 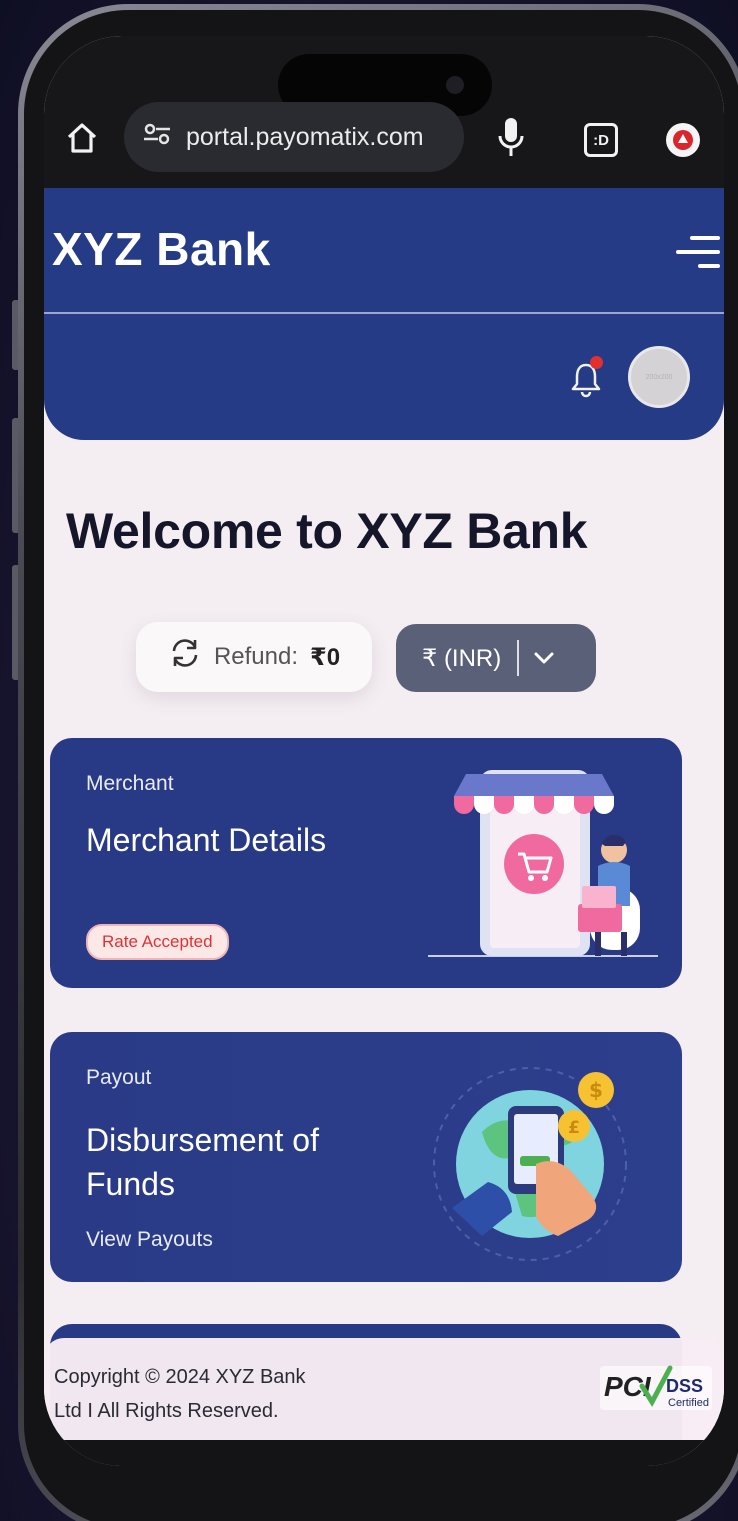 What do you see at coordinates (543, 863) in the screenshot?
I see `storefront-illustration` at bounding box center [543, 863].